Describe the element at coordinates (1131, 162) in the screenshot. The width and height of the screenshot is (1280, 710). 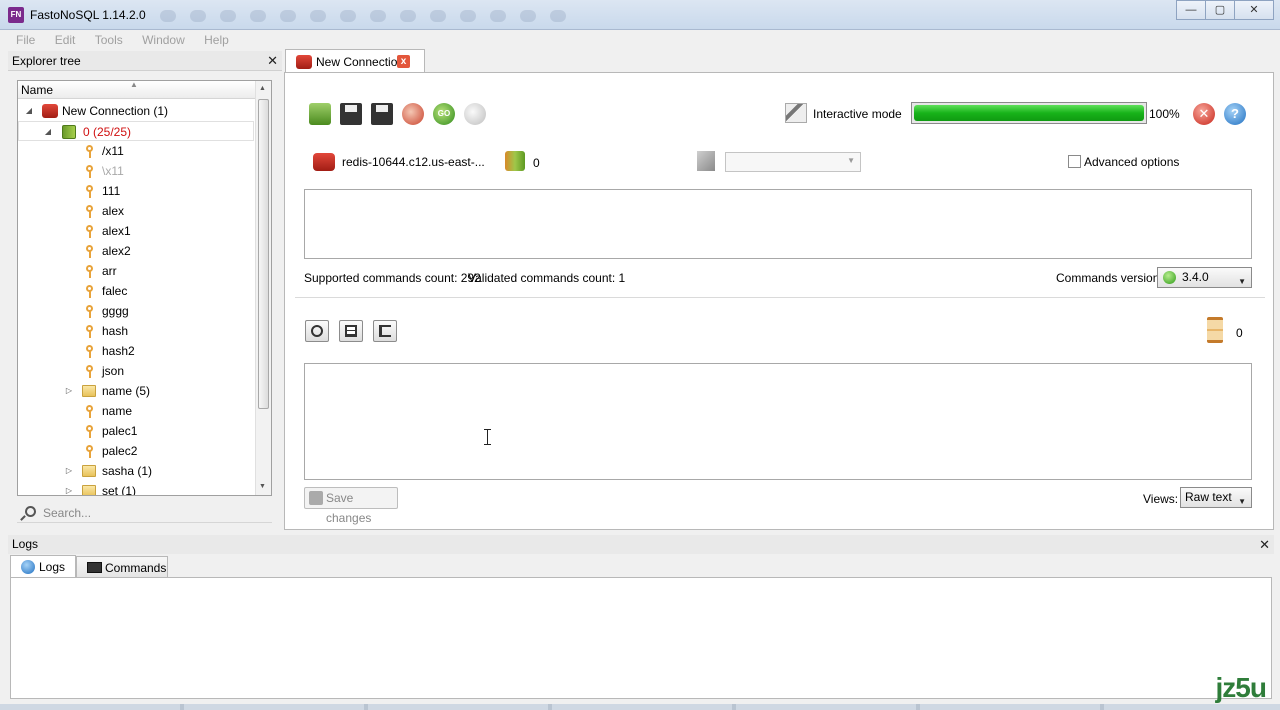
I see `advanced-options-label: Advanced options` at that location.